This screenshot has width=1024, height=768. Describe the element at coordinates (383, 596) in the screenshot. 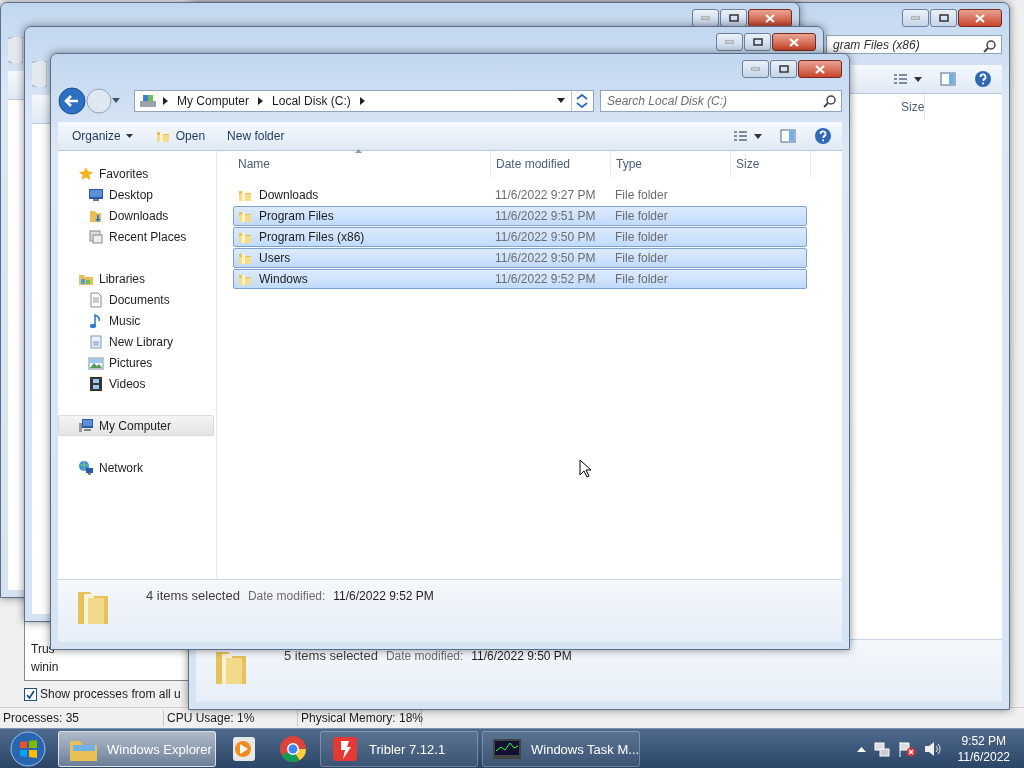

I see `date-value: 11/6/2022 9:52 PM` at that location.